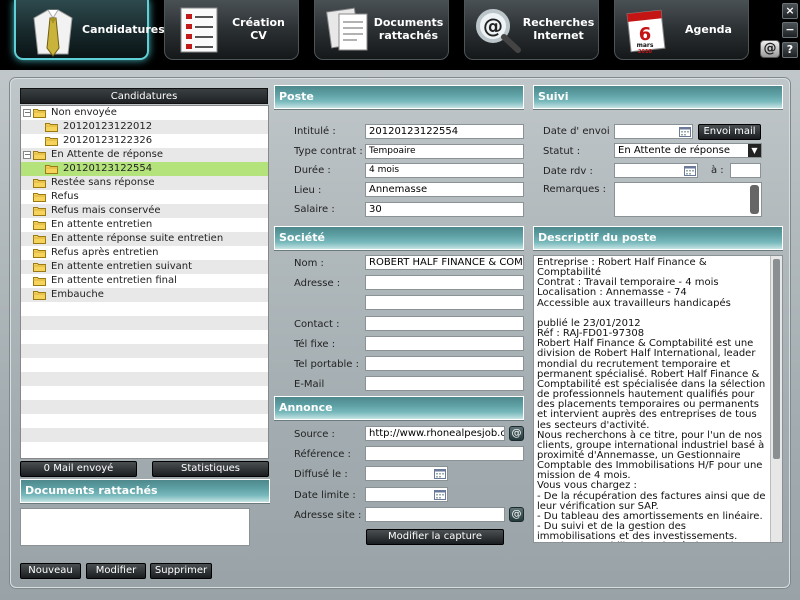 This screenshot has width=800, height=600. What do you see at coordinates (754, 150) in the screenshot?
I see `dropdown-arrow-icon: ▼` at bounding box center [754, 150].